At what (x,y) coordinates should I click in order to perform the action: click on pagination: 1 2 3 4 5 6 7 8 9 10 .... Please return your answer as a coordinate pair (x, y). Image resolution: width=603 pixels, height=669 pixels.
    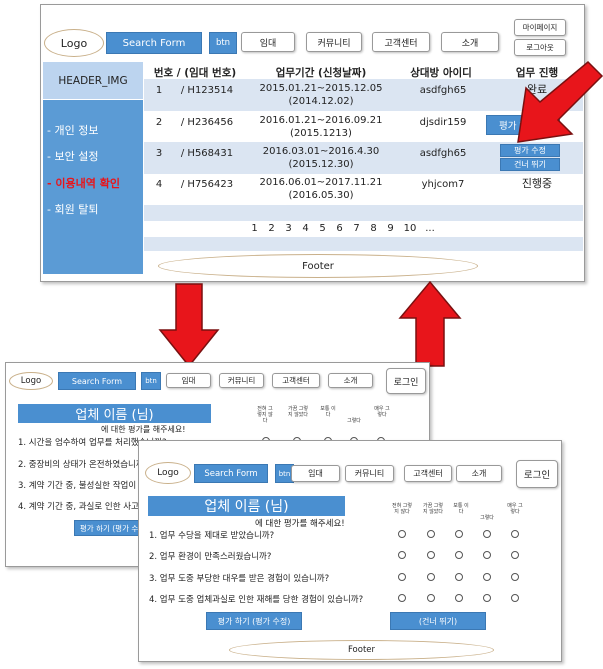
    Looking at the image, I should click on (356, 229).